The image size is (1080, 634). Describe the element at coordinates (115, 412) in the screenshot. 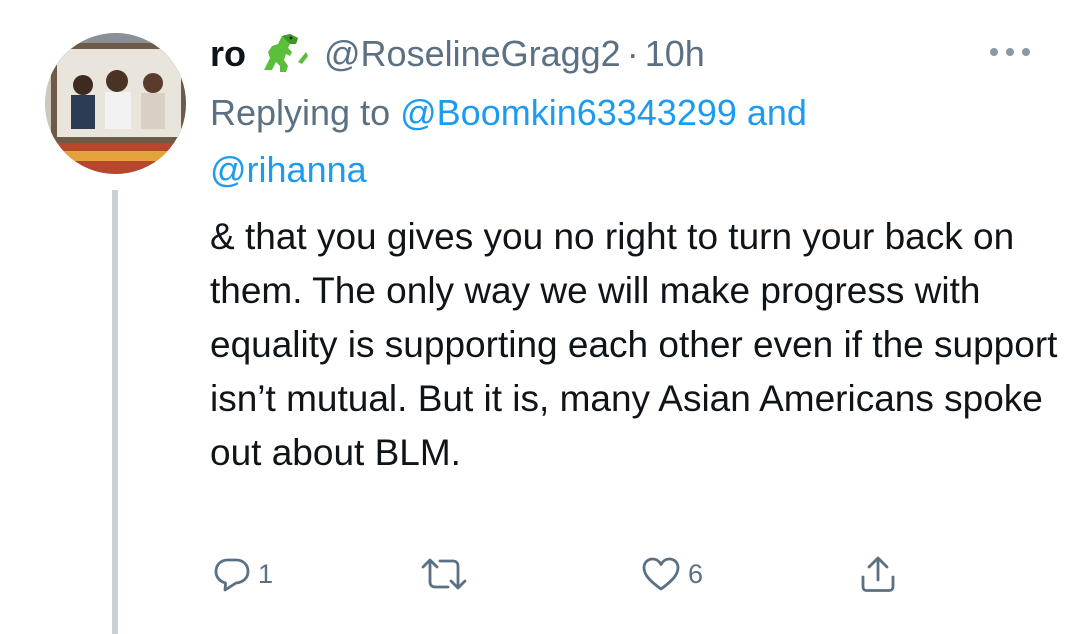

I see `thread-line` at that location.